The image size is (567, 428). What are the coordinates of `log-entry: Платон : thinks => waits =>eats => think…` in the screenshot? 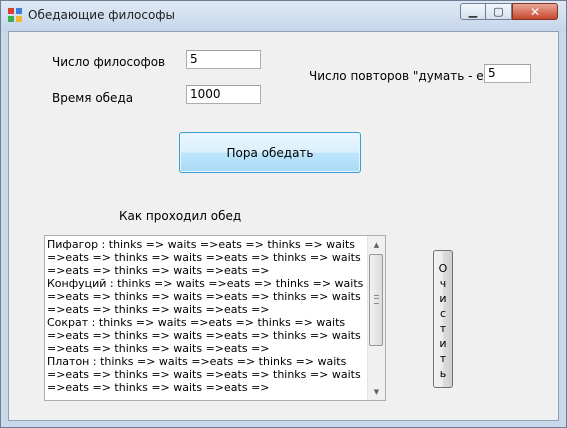 It's located at (204, 374).